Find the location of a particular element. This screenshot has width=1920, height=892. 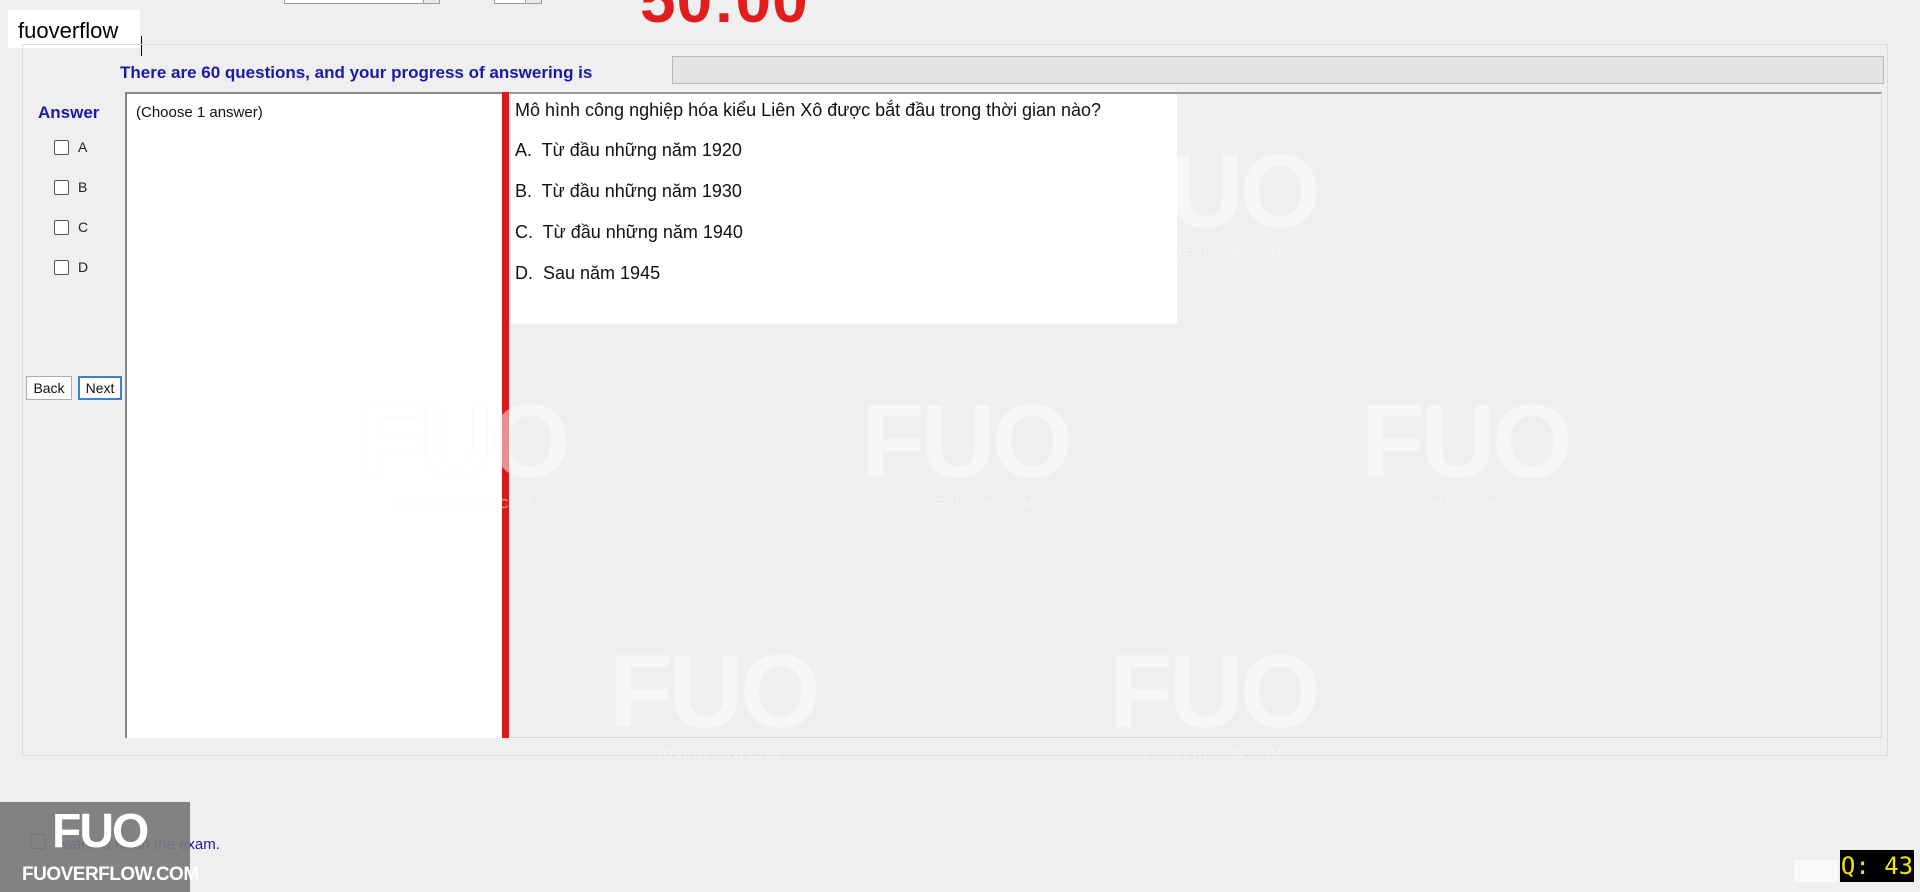

option-label: D is located at coordinates (83, 267).